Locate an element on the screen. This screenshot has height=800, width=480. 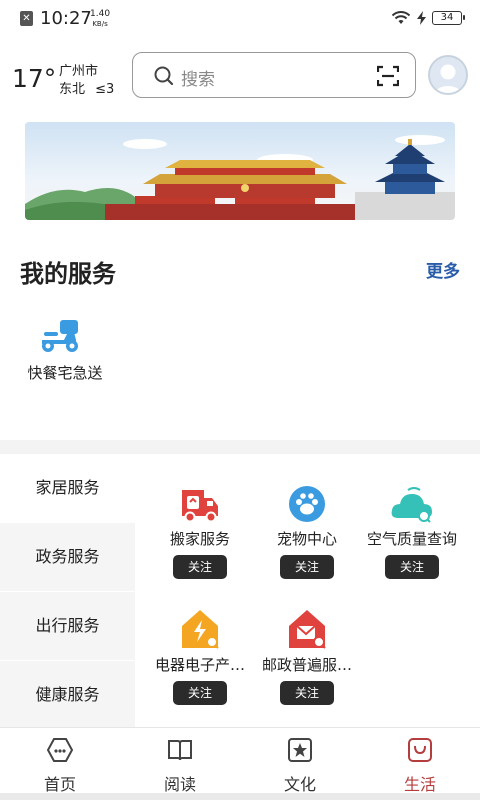
service-postal: 邮政普遍服… 关注 is located at coordinates (307, 656).